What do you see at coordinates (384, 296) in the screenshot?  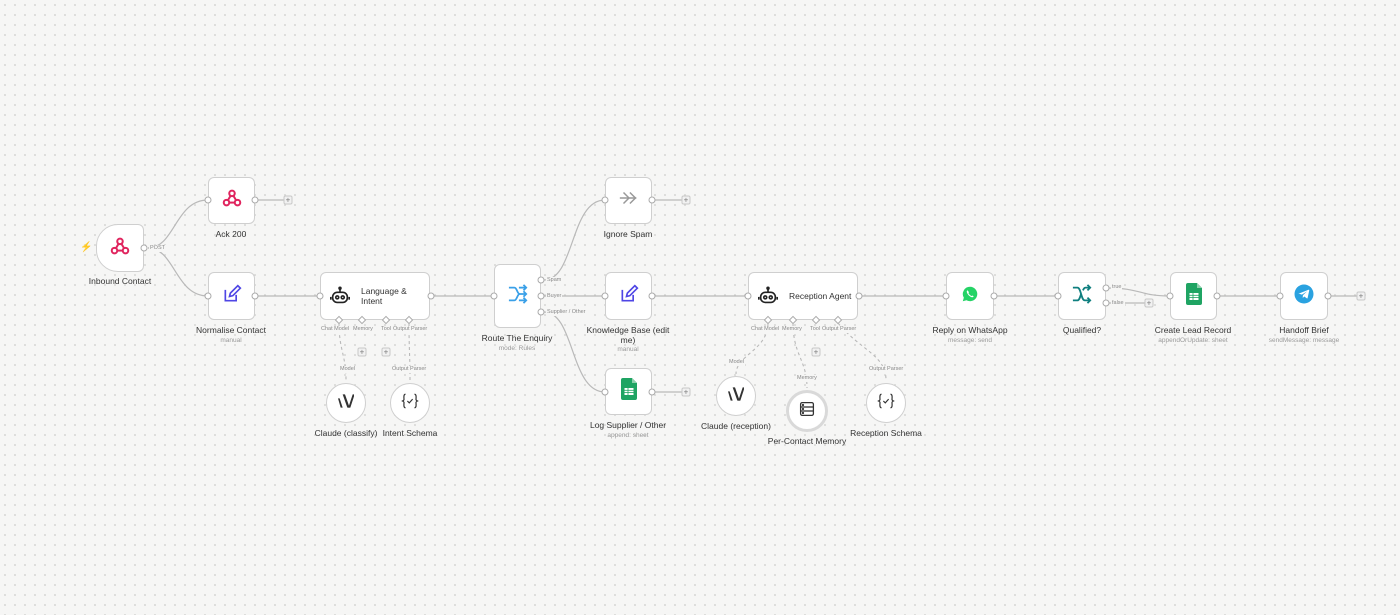 I see `node-label: Language & Intent` at bounding box center [384, 296].